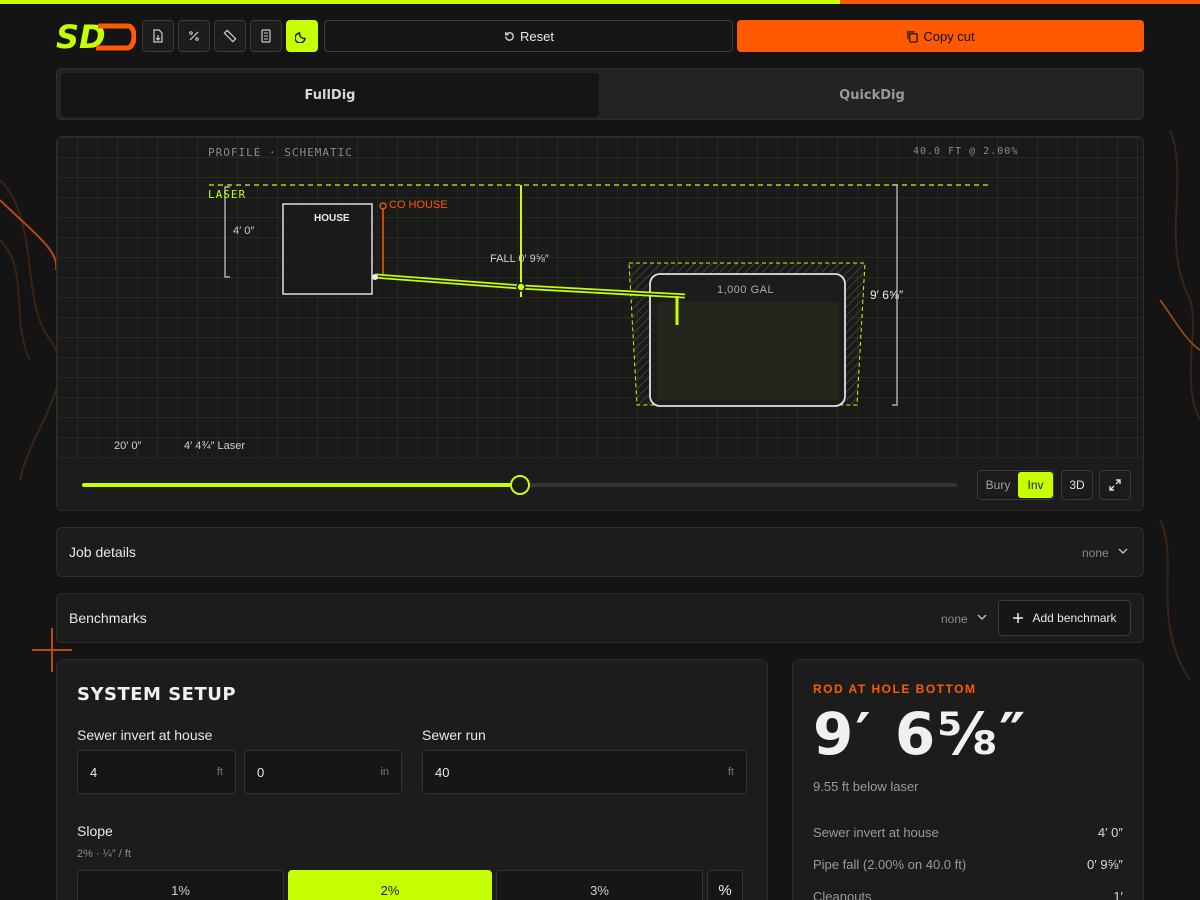  Describe the element at coordinates (219, 772) in the screenshot. I see `invert-feet-unit: ft` at that location.